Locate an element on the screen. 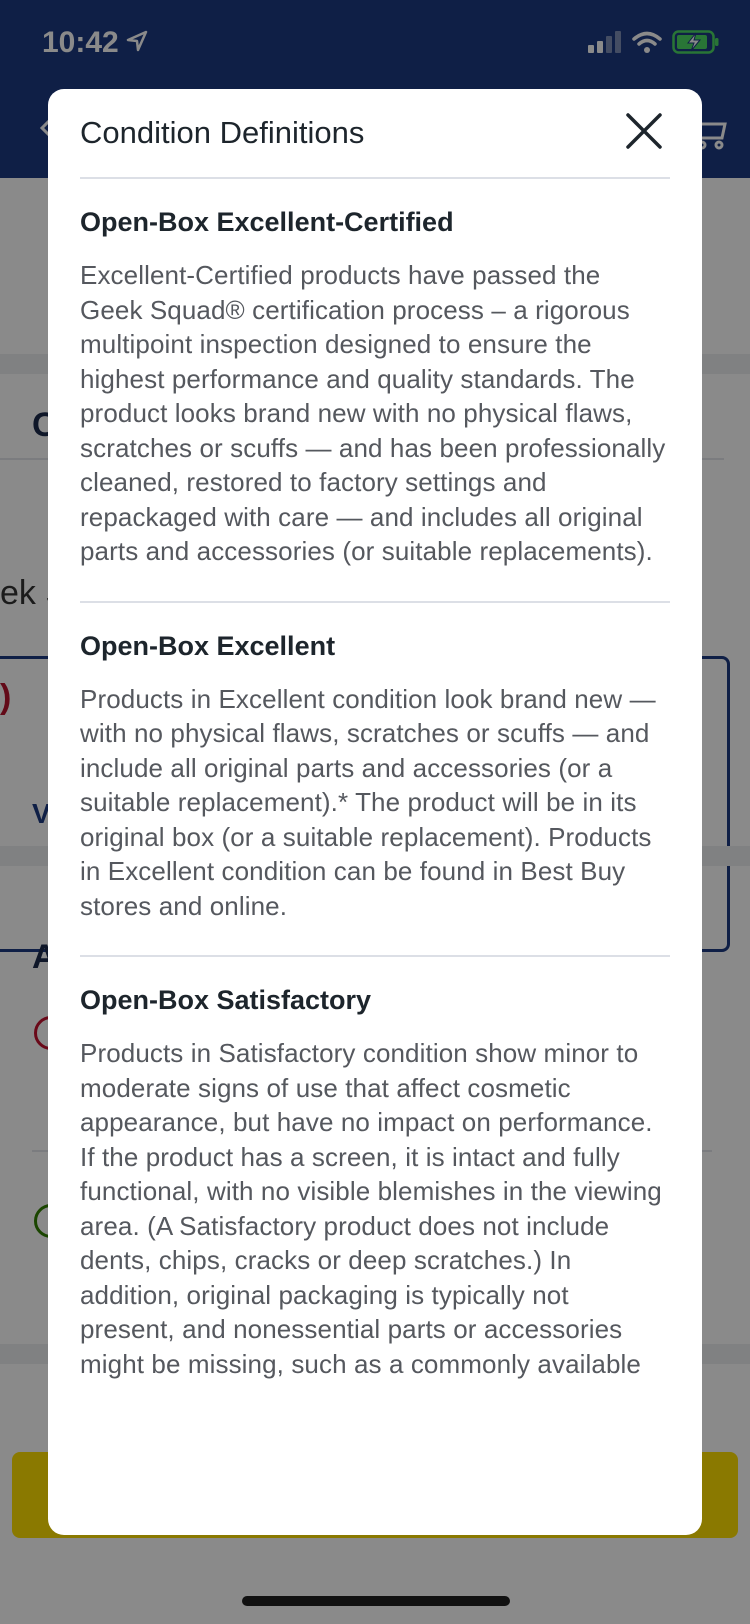  condition-title: Open-Box Excellent is located at coordinates (208, 645).